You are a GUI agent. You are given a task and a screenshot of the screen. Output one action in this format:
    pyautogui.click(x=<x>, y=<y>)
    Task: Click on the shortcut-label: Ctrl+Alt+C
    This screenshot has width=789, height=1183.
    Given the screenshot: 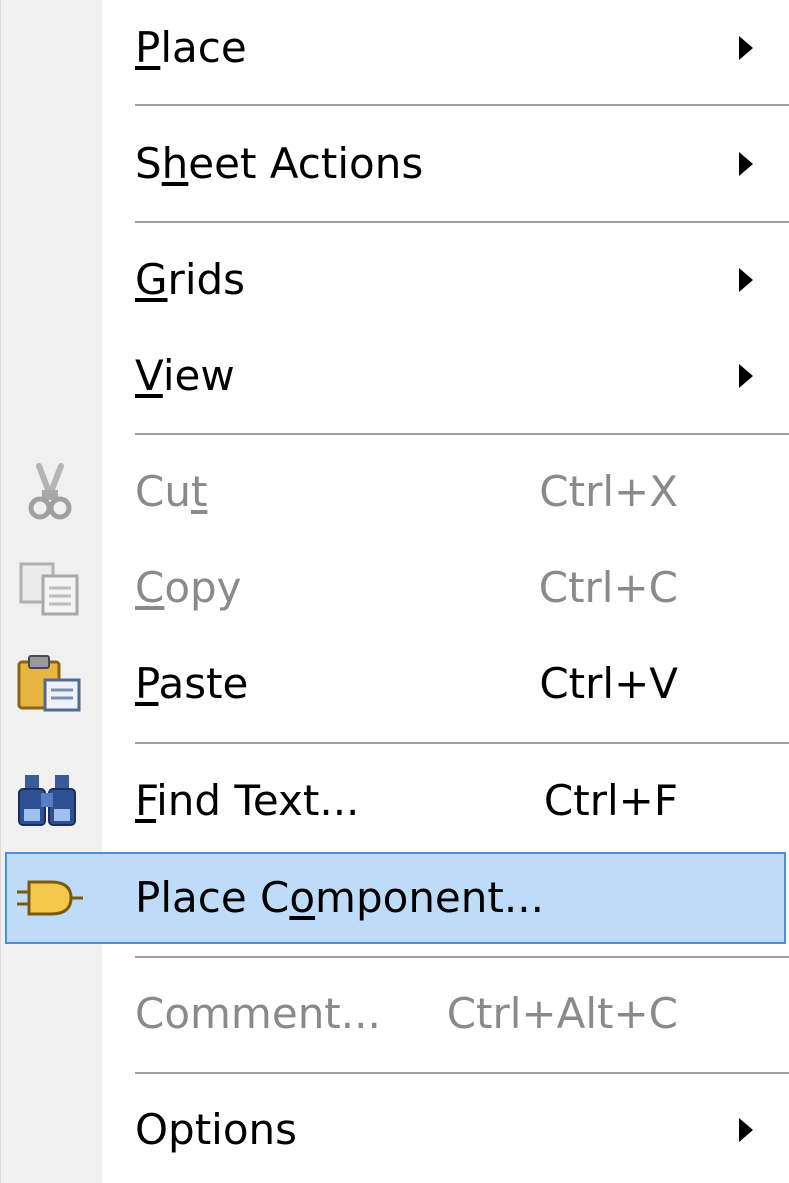 What is the action you would take?
    pyautogui.click(x=562, y=1013)
    